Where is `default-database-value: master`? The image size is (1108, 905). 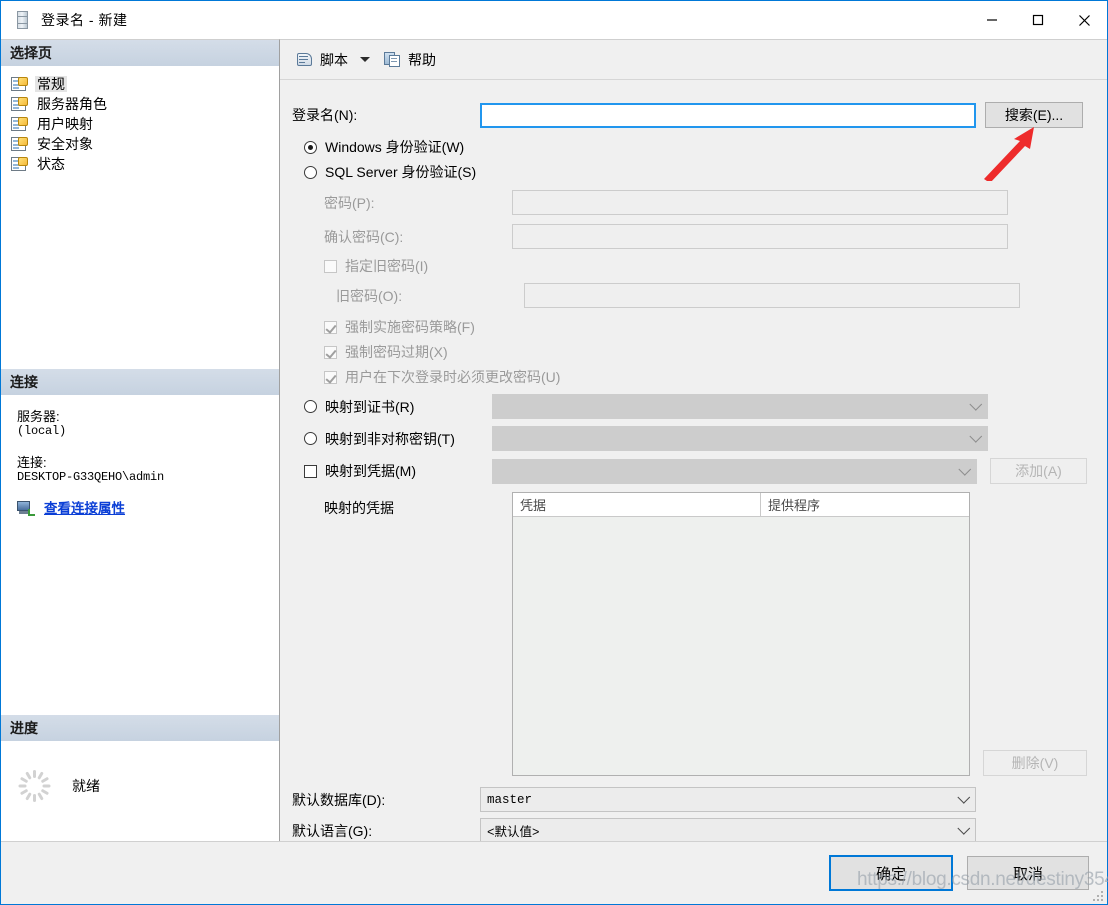
default-database-value: master is located at coordinates (510, 799).